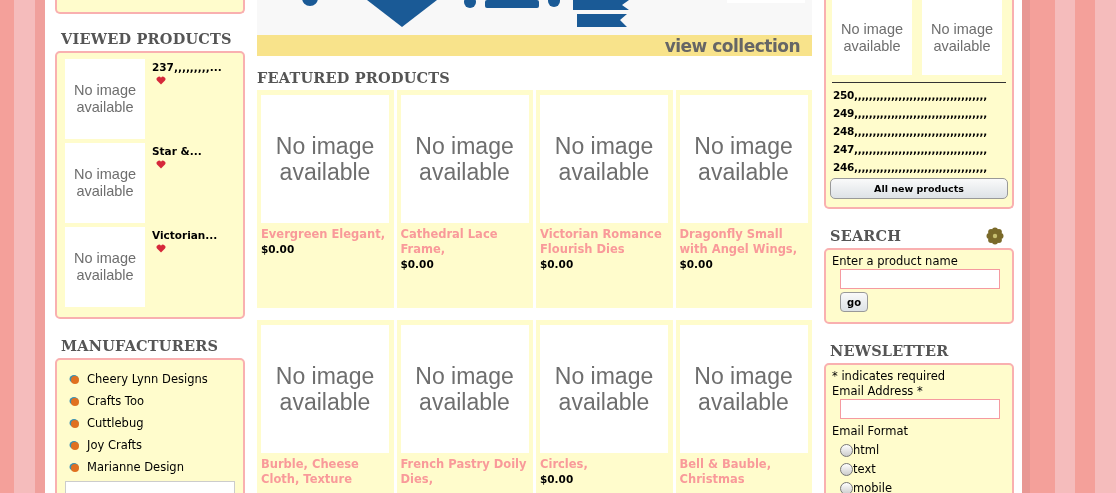 The width and height of the screenshot is (1116, 493). Describe the element at coordinates (920, 113) in the screenshot. I see `product-link: 249,,,,,,,,,,,,,,,,,,,,,,,,,,,,,,,,,,,,` at that location.